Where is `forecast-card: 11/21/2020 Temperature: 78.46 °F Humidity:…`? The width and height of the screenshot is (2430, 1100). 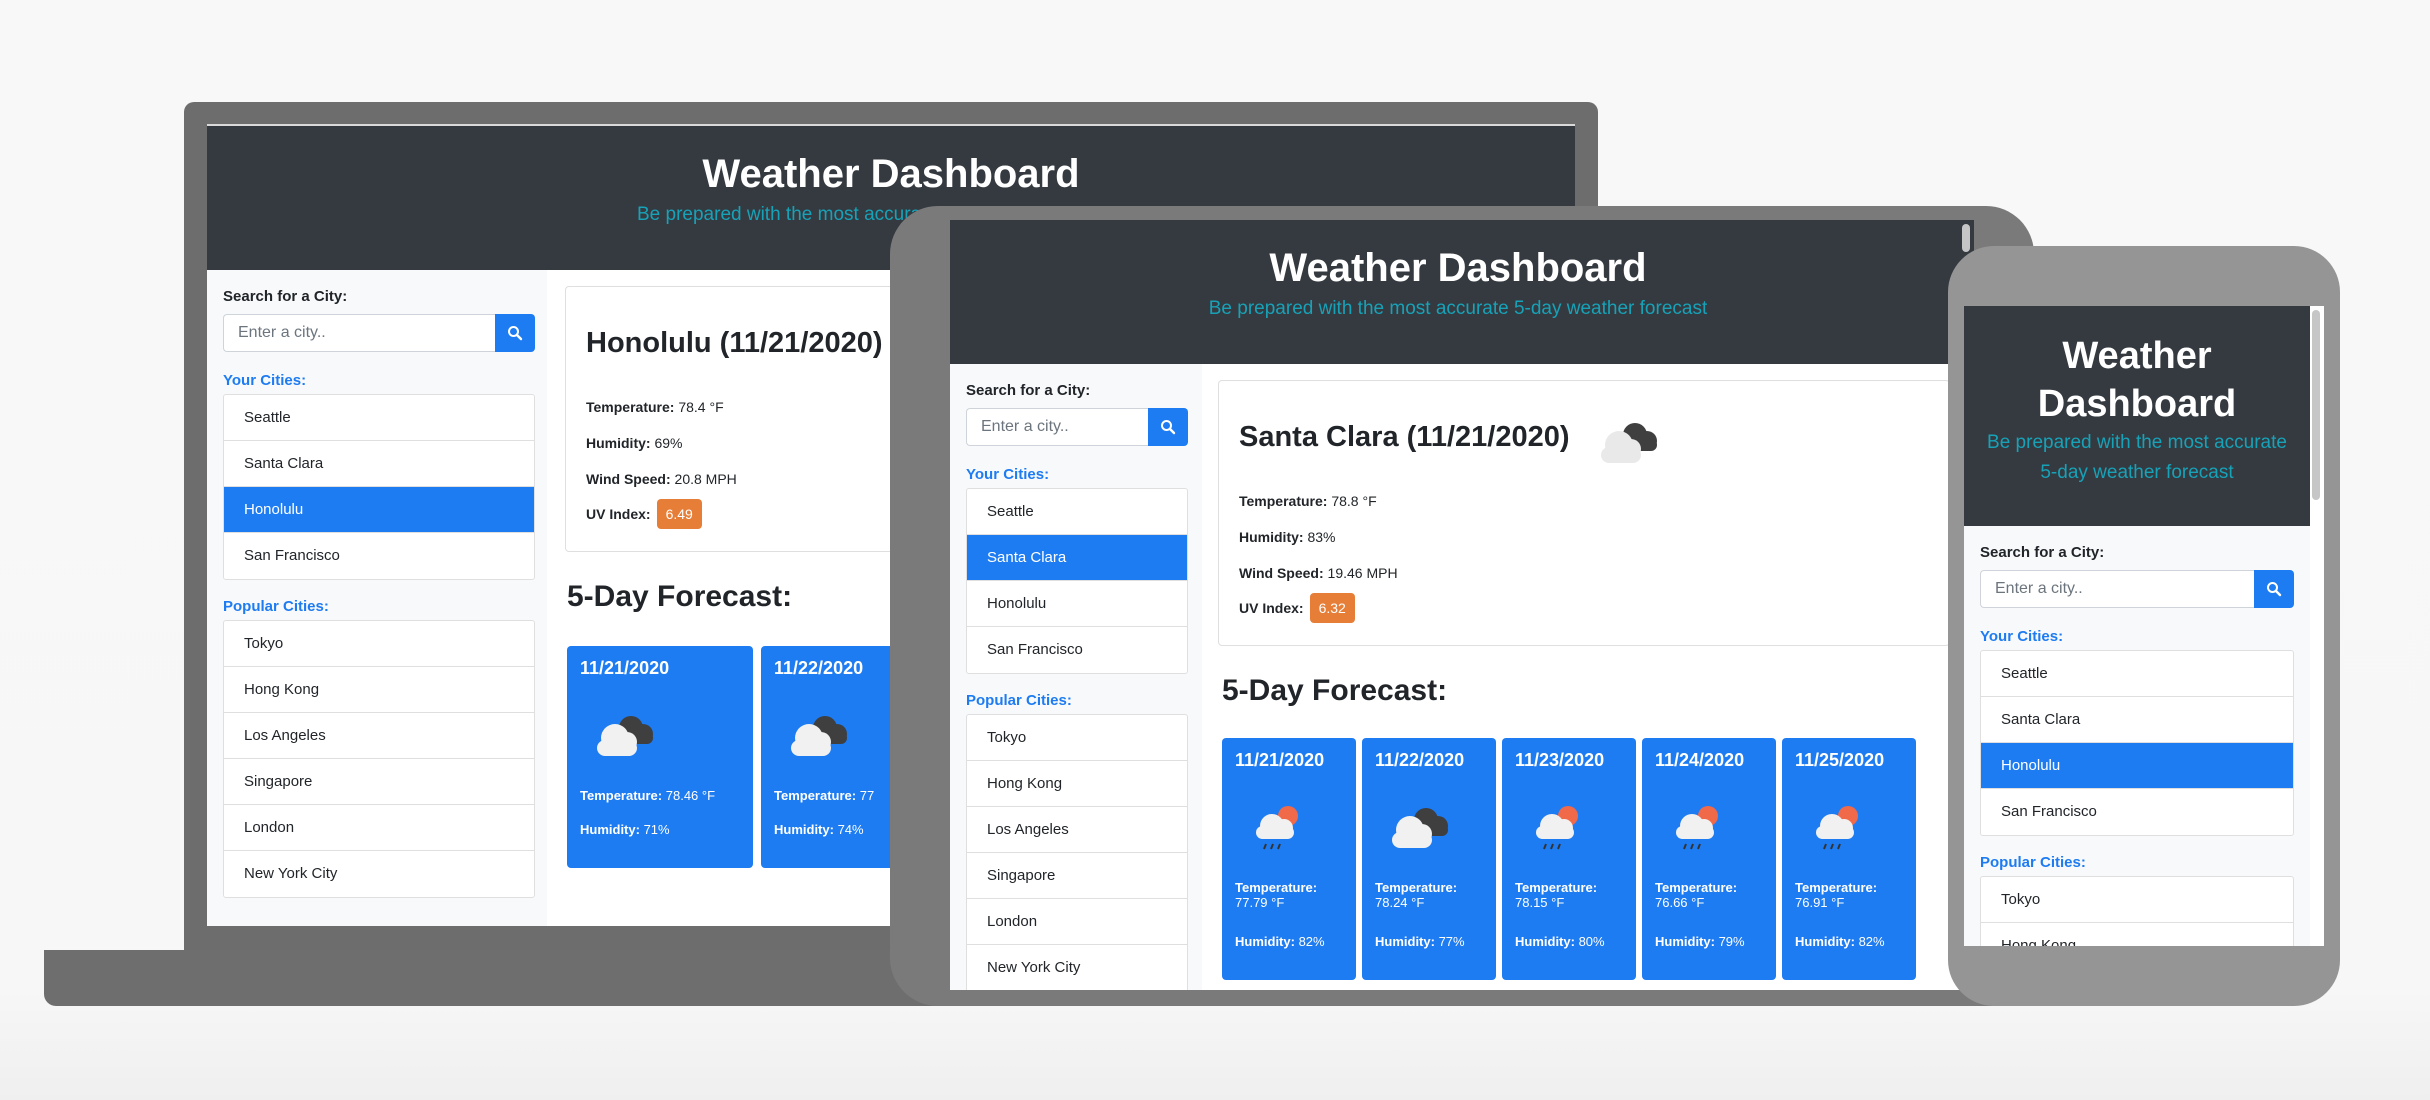 forecast-card: 11/21/2020 Temperature: 78.46 °F Humidity:… is located at coordinates (660, 757).